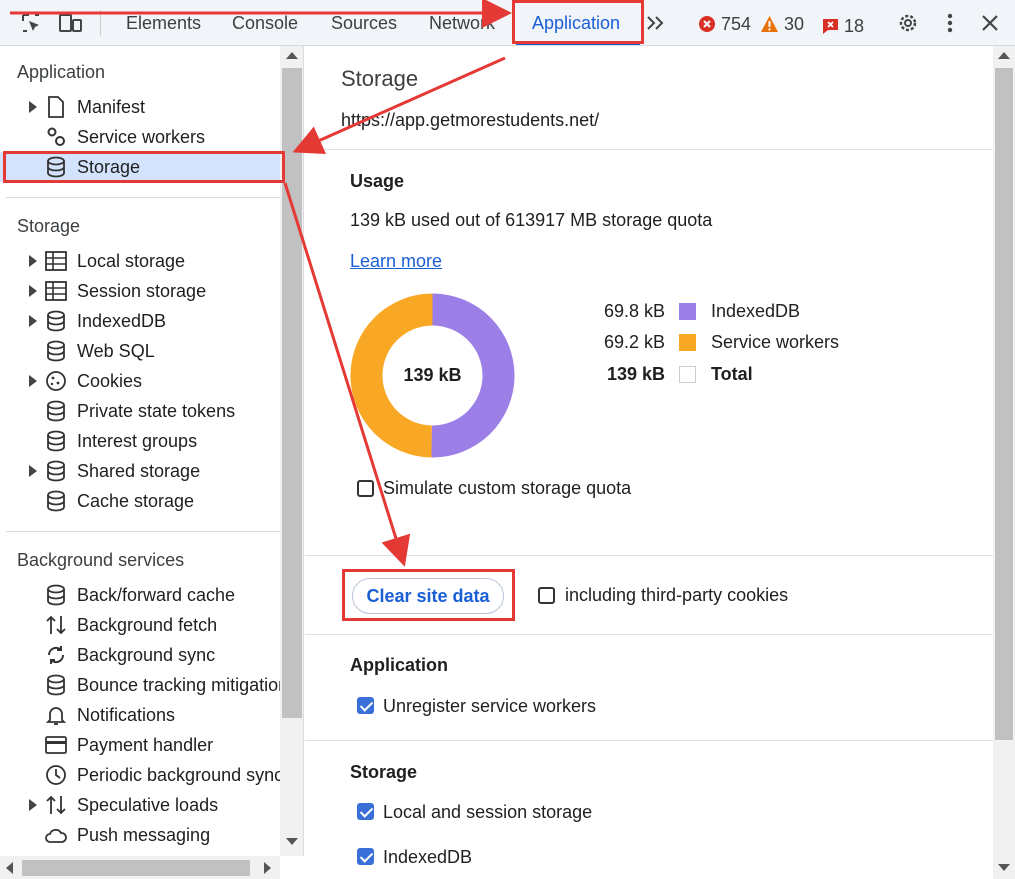  I want to click on sidebar-item-label: Back/forward cache, so click(156, 594).